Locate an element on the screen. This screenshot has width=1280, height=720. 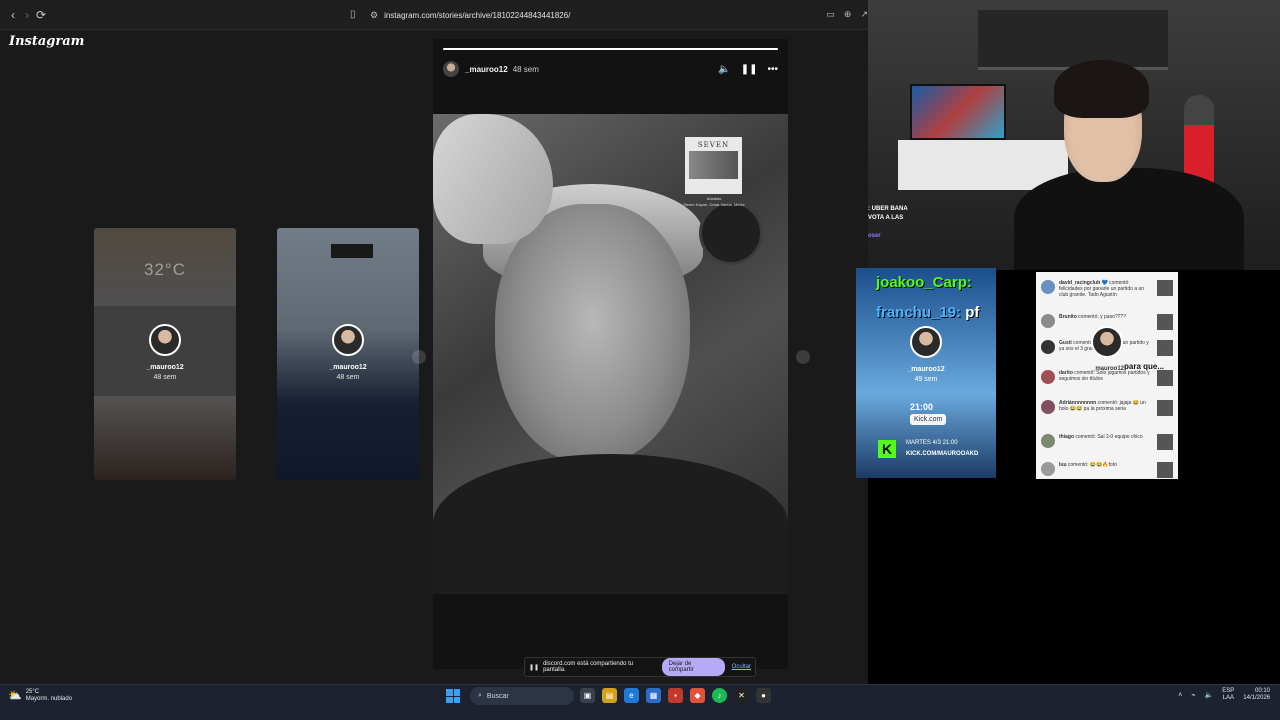
chevron-up-icon: ˄ is located at coordinates (1180, 695).